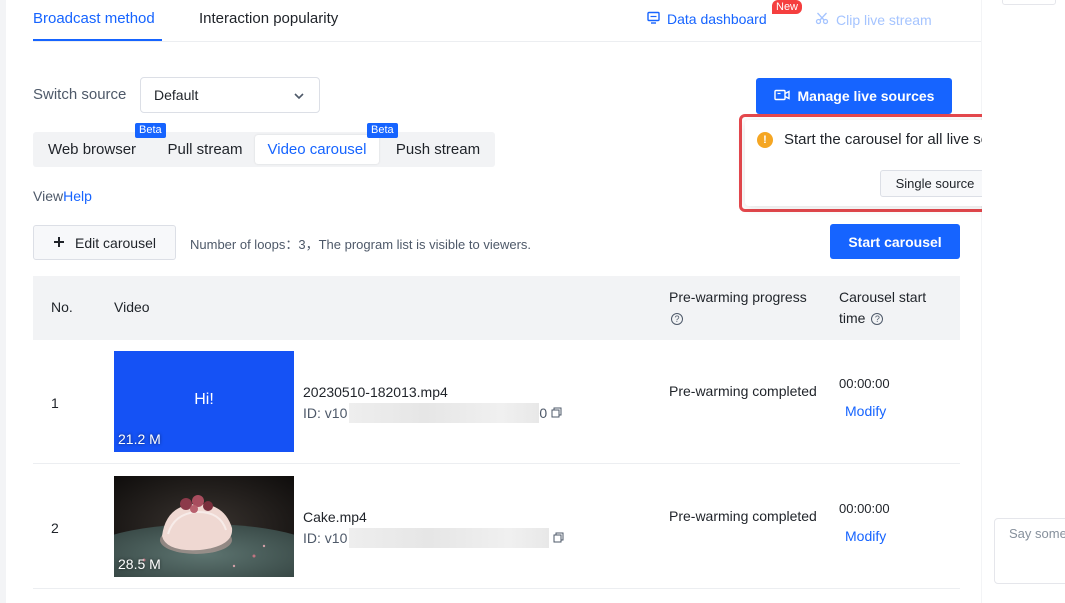 The height and width of the screenshot is (603, 1065). Describe the element at coordinates (507, 41) in the screenshot. I see `tabs-divider` at that location.